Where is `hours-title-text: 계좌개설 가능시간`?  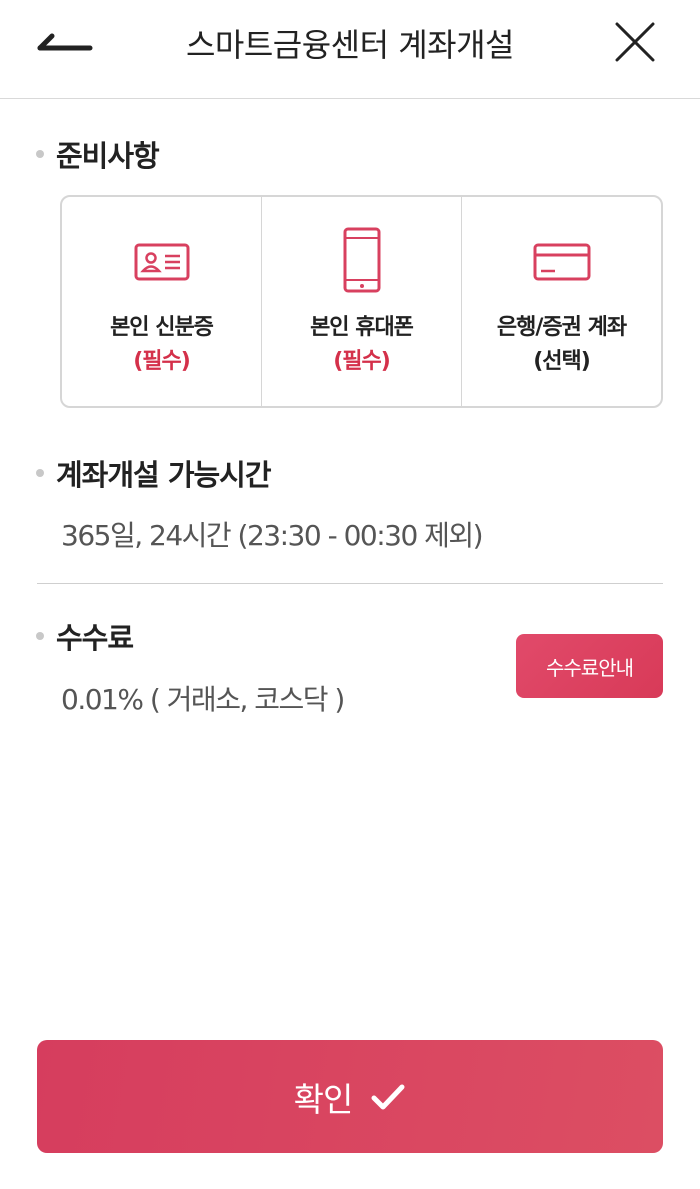
hours-title-text: 계좌개설 가능시간 is located at coordinates (164, 475).